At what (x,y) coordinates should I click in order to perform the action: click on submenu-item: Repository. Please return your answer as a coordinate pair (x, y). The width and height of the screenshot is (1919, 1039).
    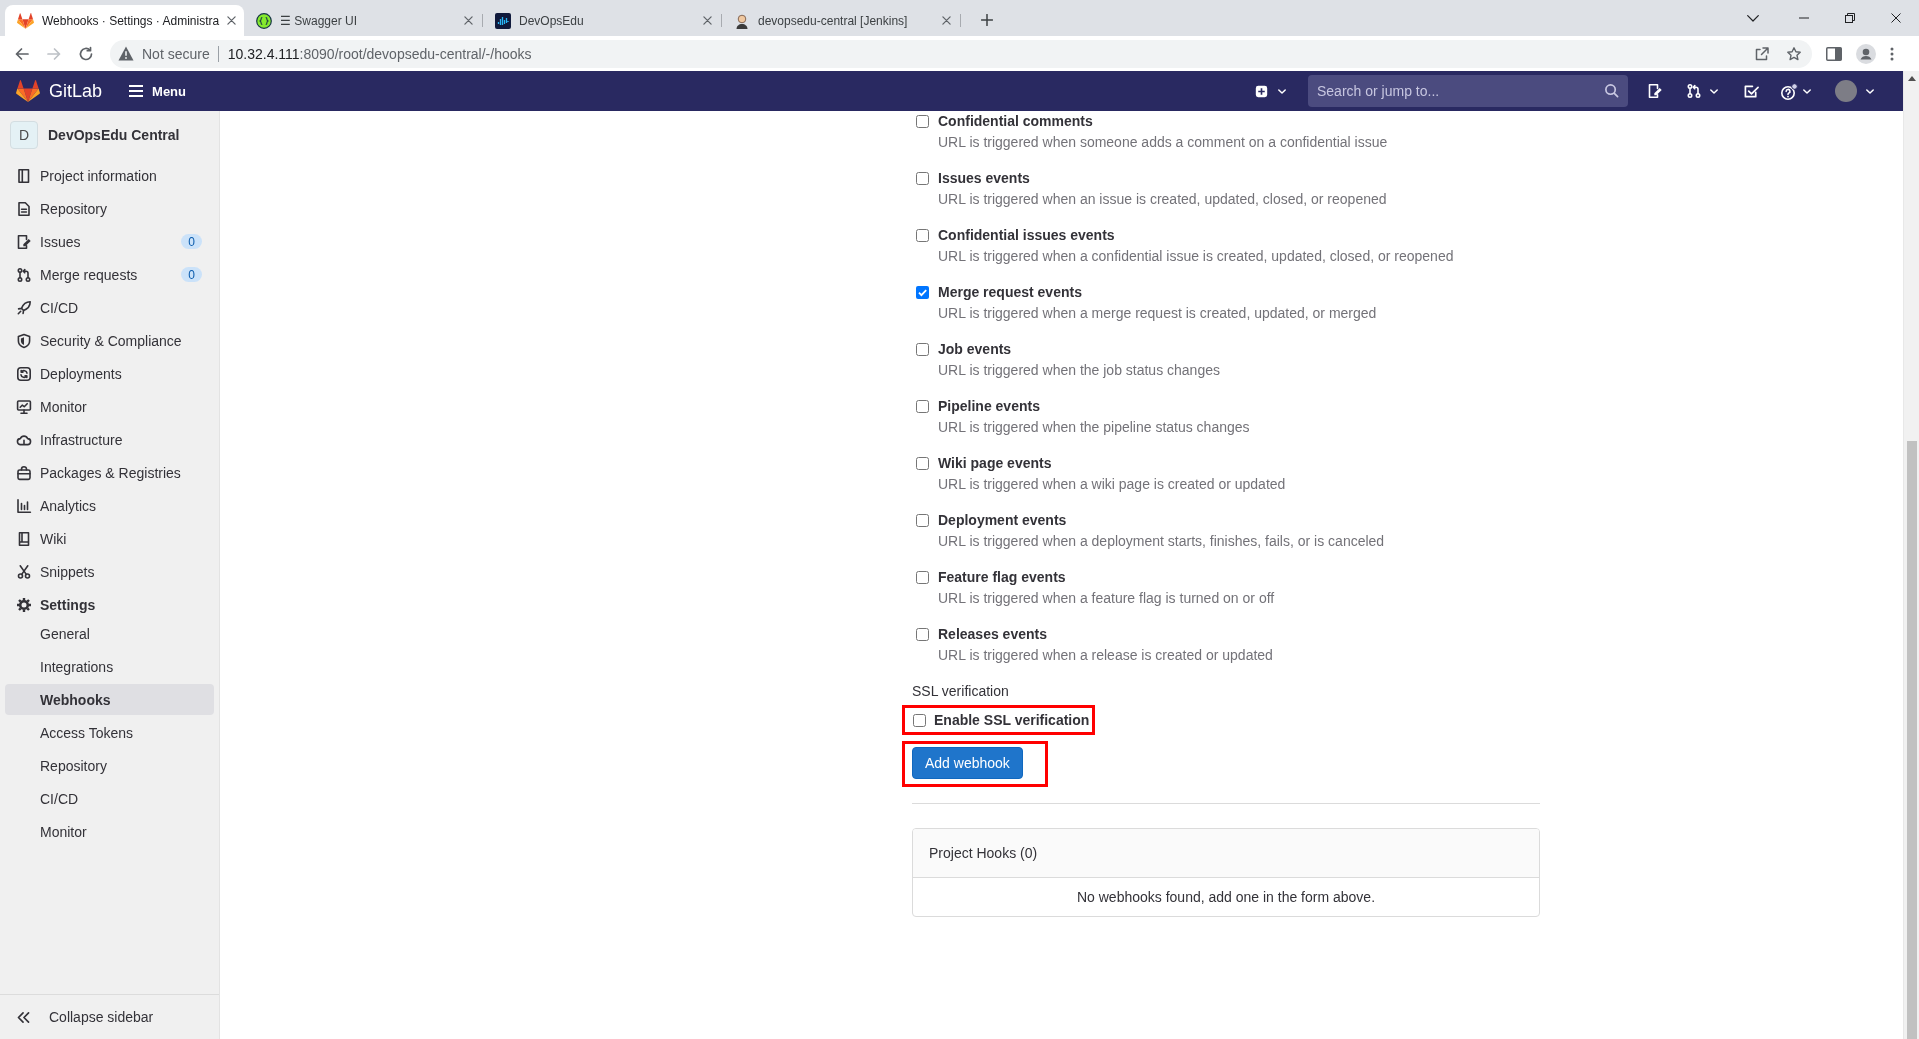
    Looking at the image, I should click on (109, 765).